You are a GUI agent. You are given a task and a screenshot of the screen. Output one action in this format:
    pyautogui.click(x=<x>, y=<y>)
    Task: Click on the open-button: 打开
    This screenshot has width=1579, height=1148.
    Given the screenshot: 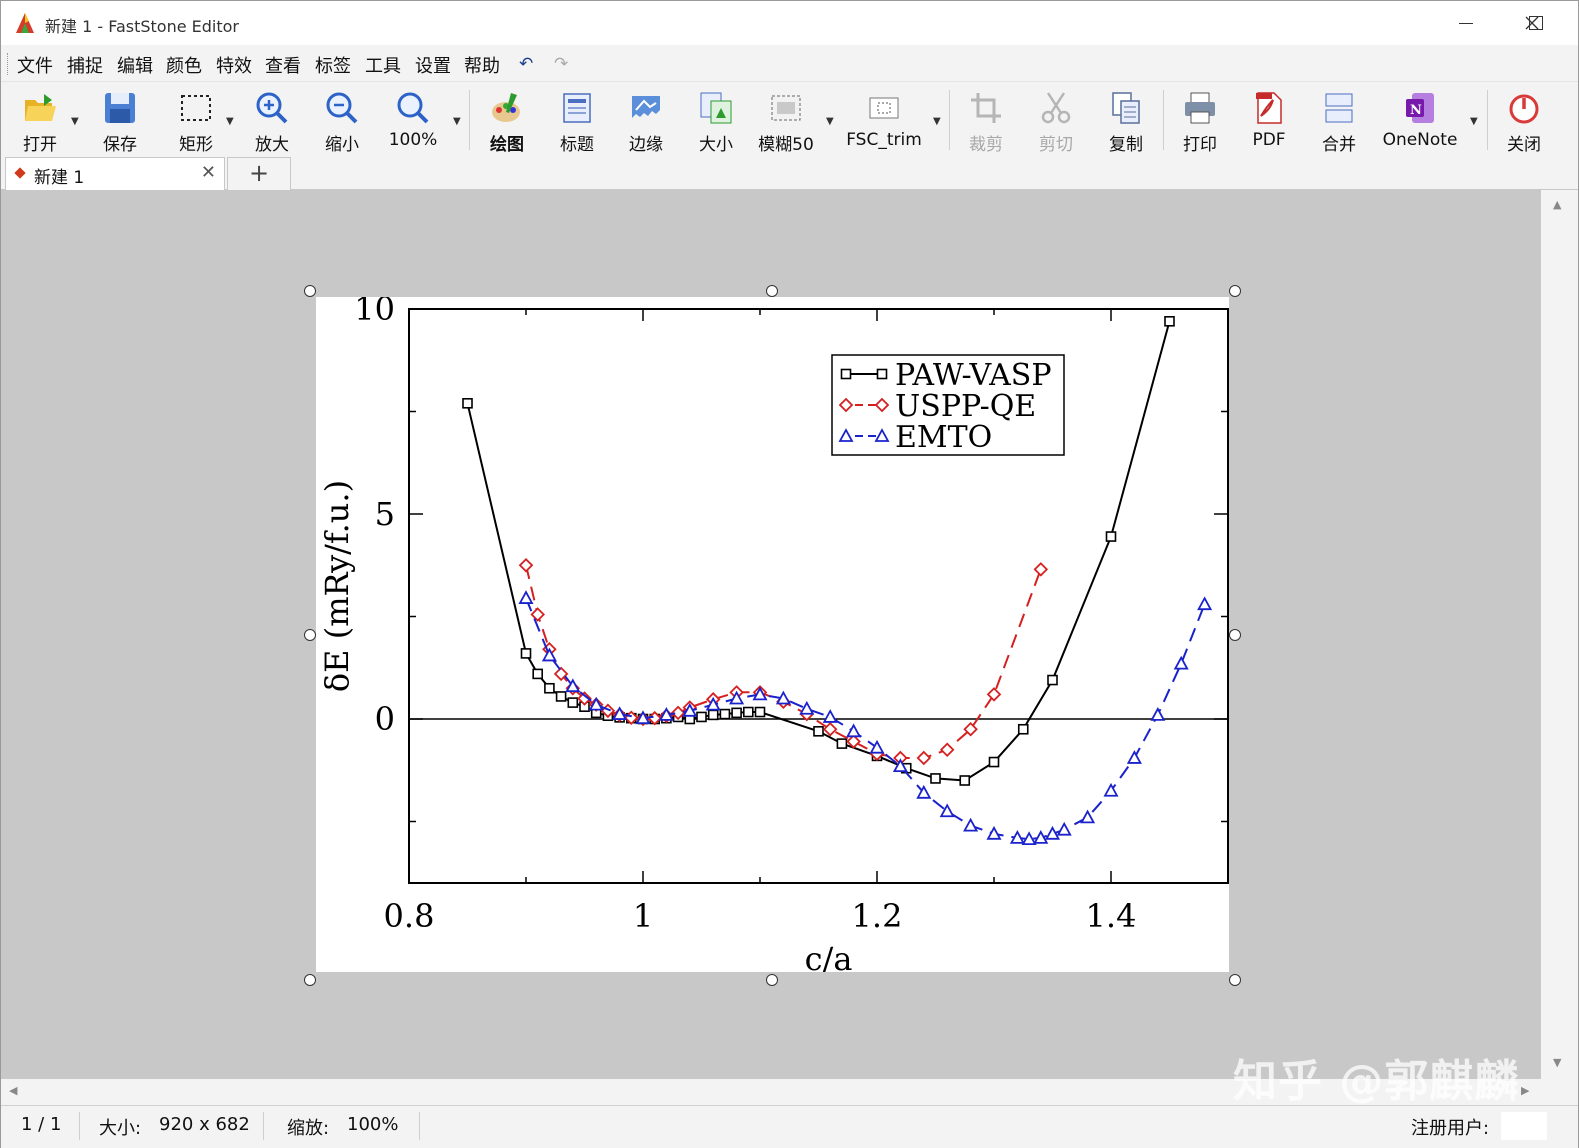 What is the action you would take?
    pyautogui.click(x=40, y=120)
    